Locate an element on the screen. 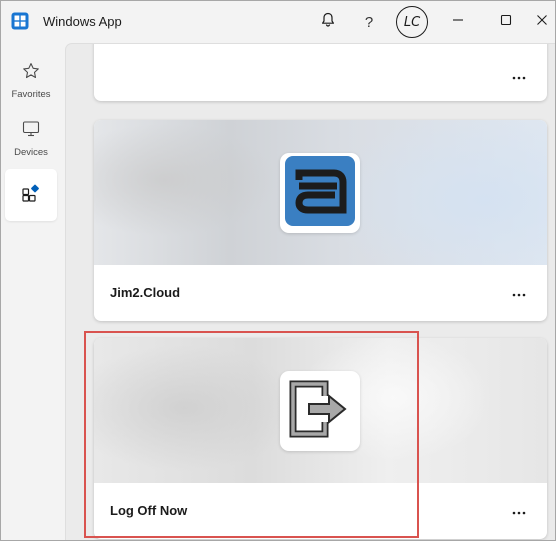  close-button is located at coordinates (542, 22).